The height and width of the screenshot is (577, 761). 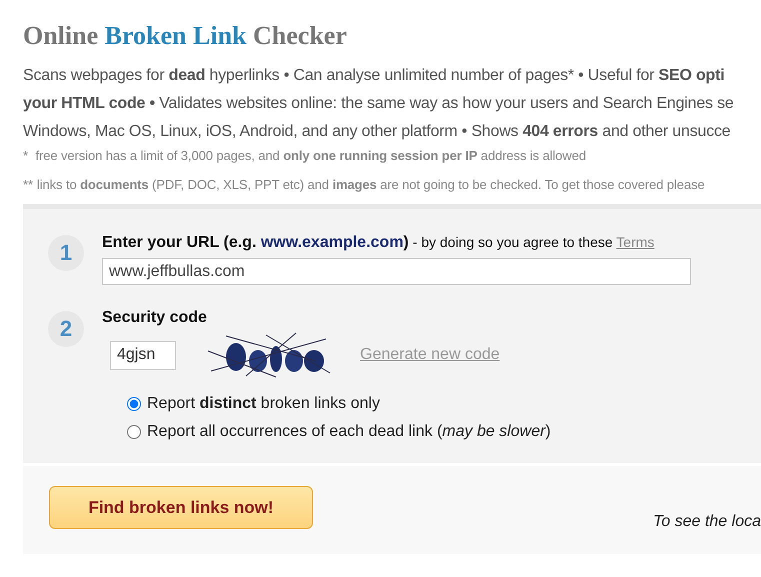 I want to click on footnote-mark: *, so click(x=25, y=155).